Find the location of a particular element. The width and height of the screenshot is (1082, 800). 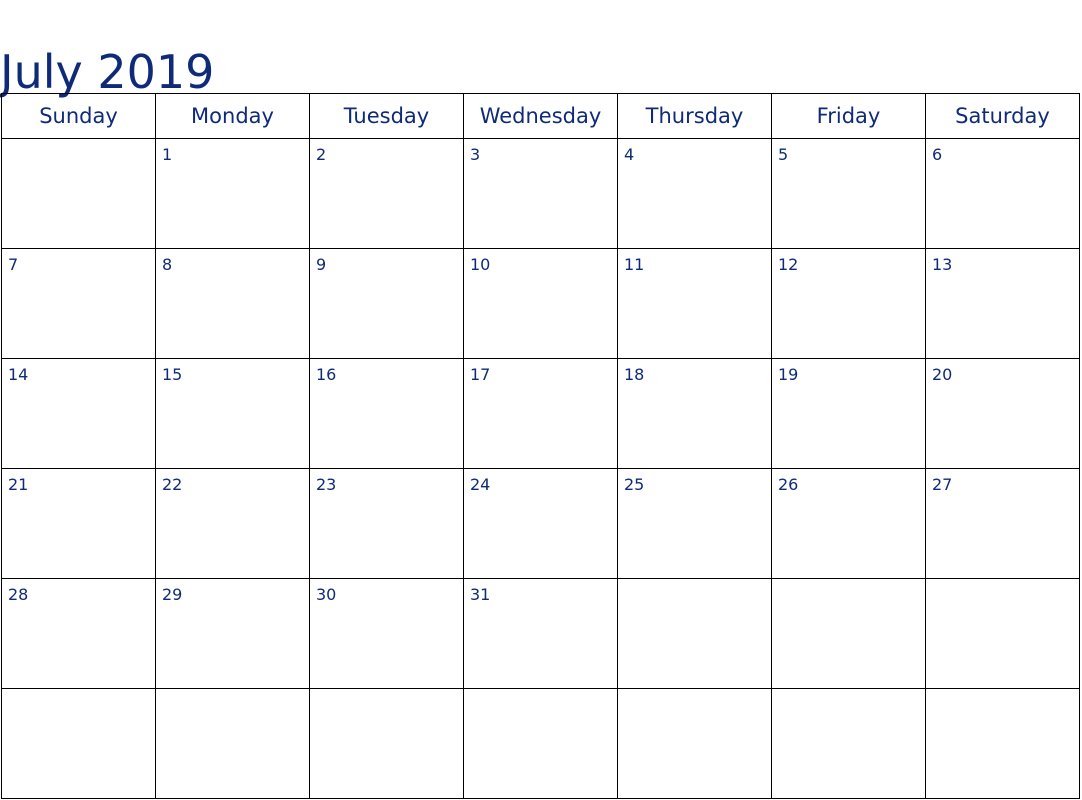

weekday-header-sunday: Sunday is located at coordinates (78, 116).